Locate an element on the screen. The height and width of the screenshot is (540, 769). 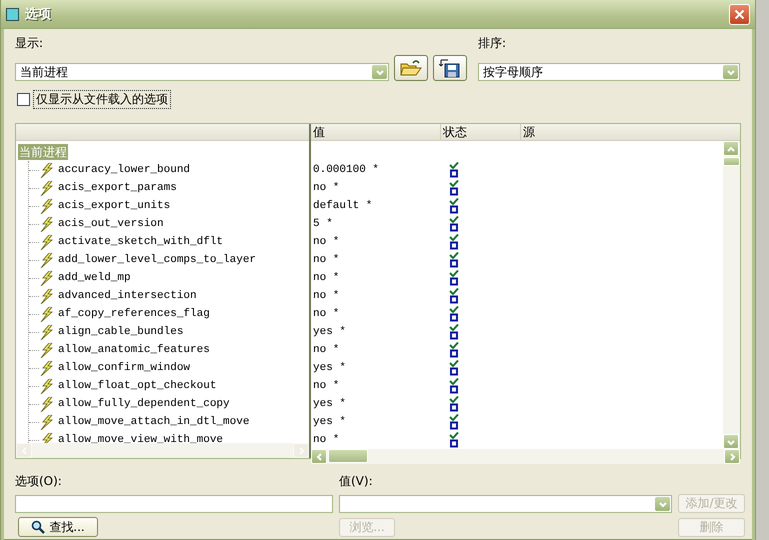
folder-icon is located at coordinates (411, 68).